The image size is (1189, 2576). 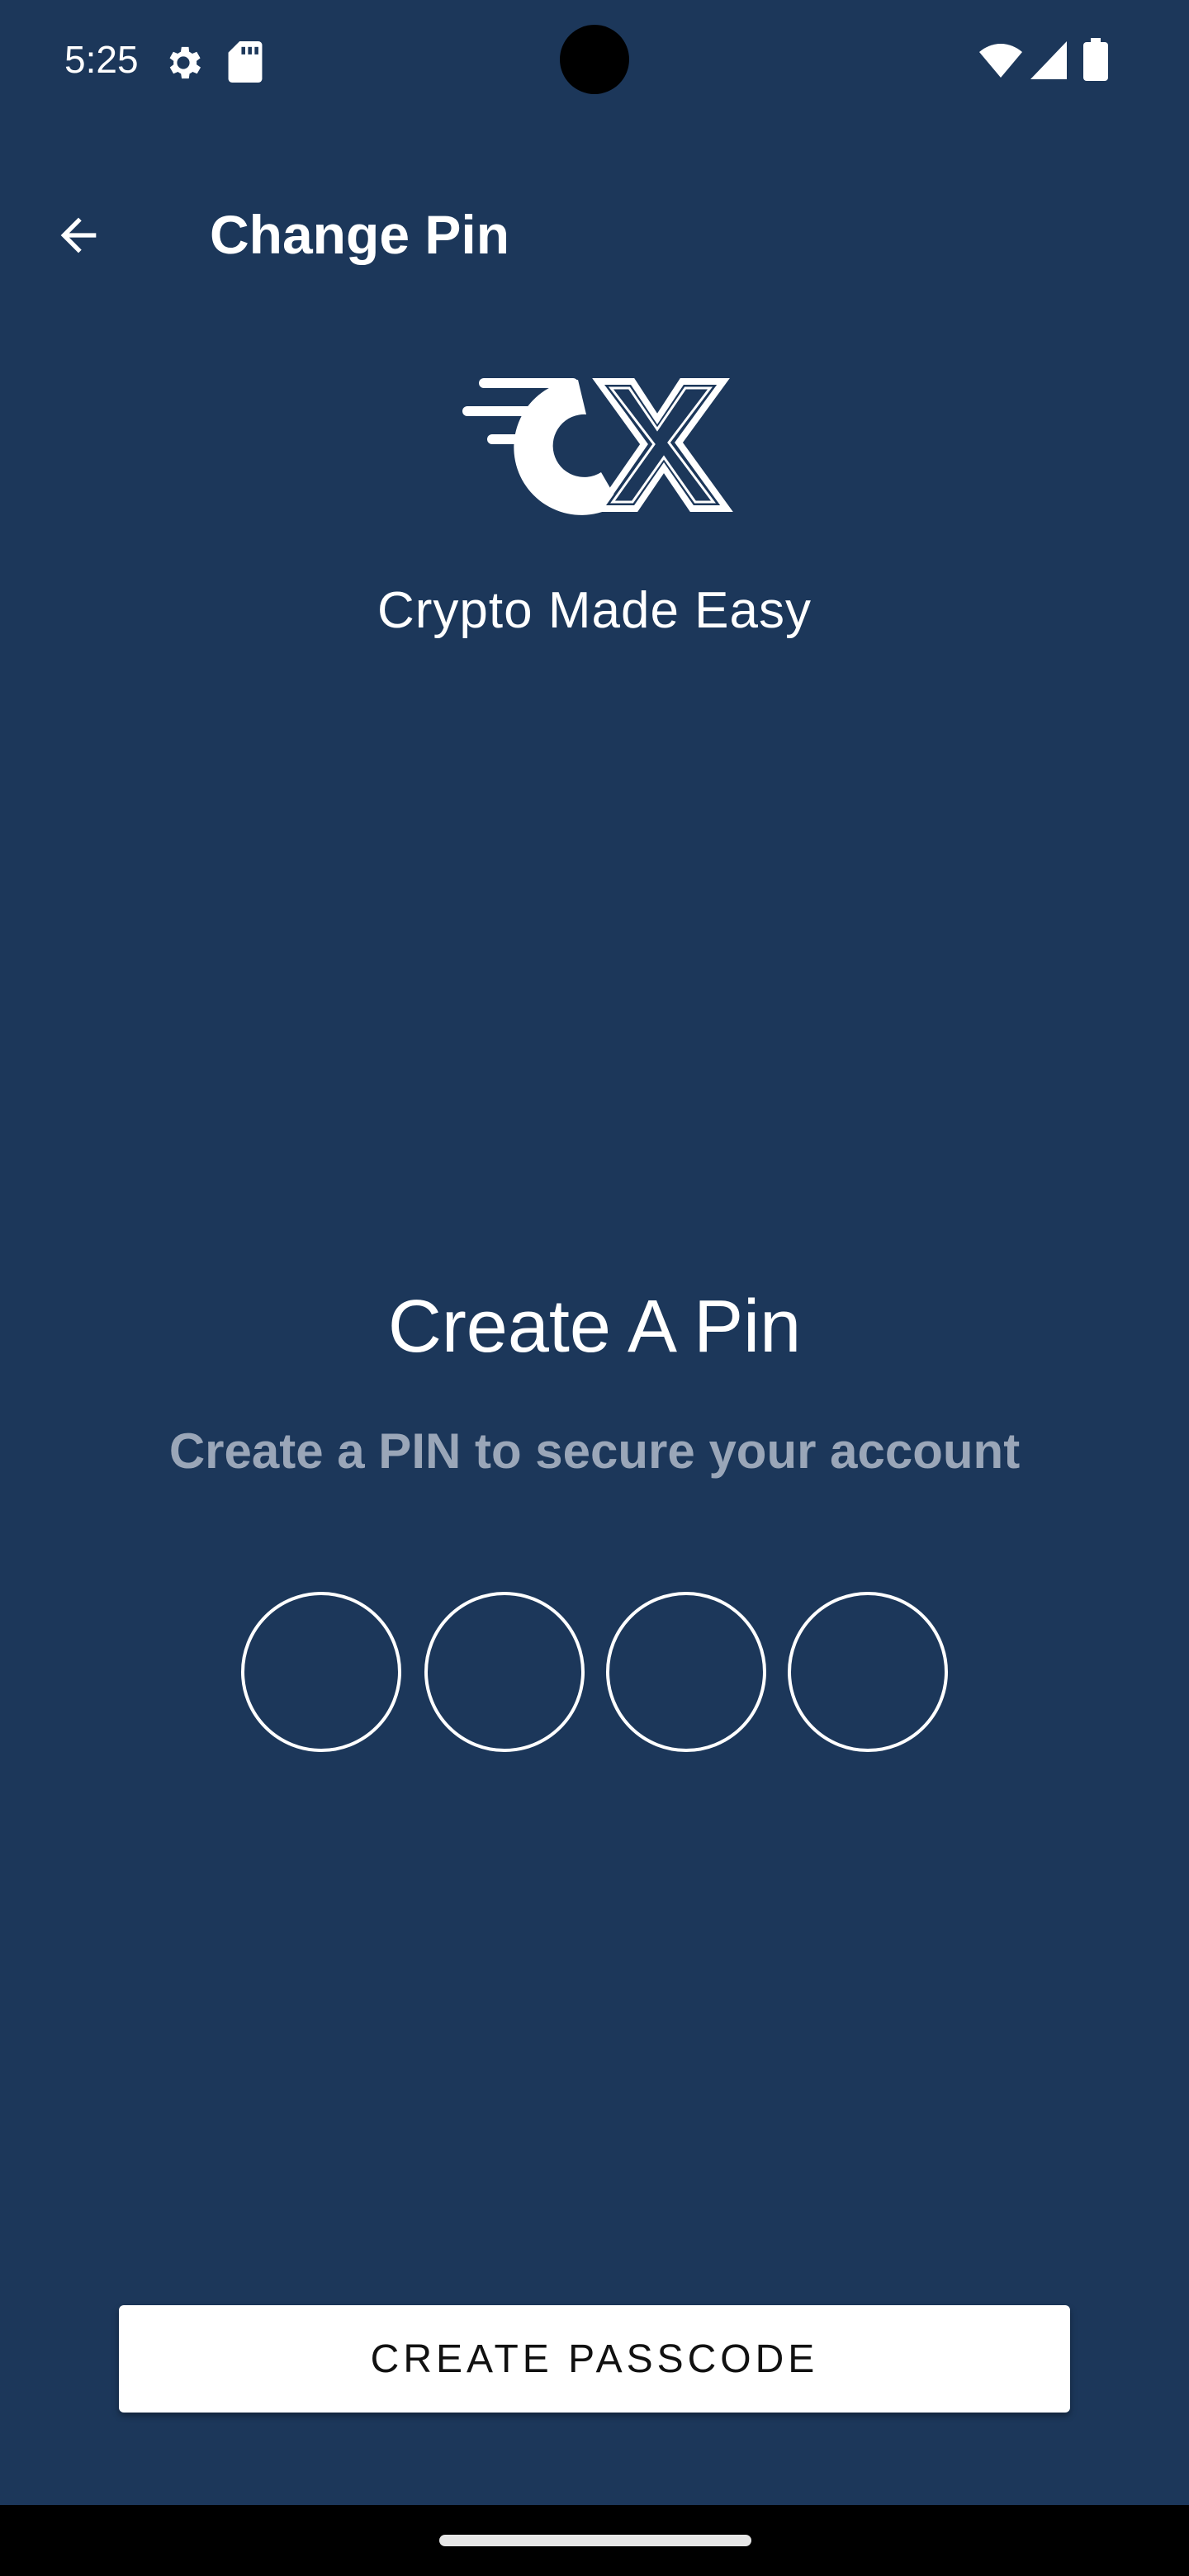 What do you see at coordinates (1095, 59) in the screenshot?
I see `battery-icon` at bounding box center [1095, 59].